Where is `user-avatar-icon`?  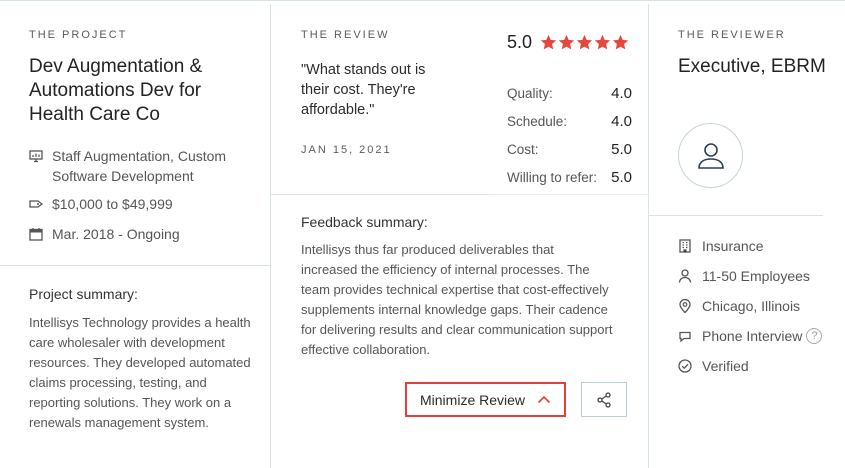 user-avatar-icon is located at coordinates (710, 155).